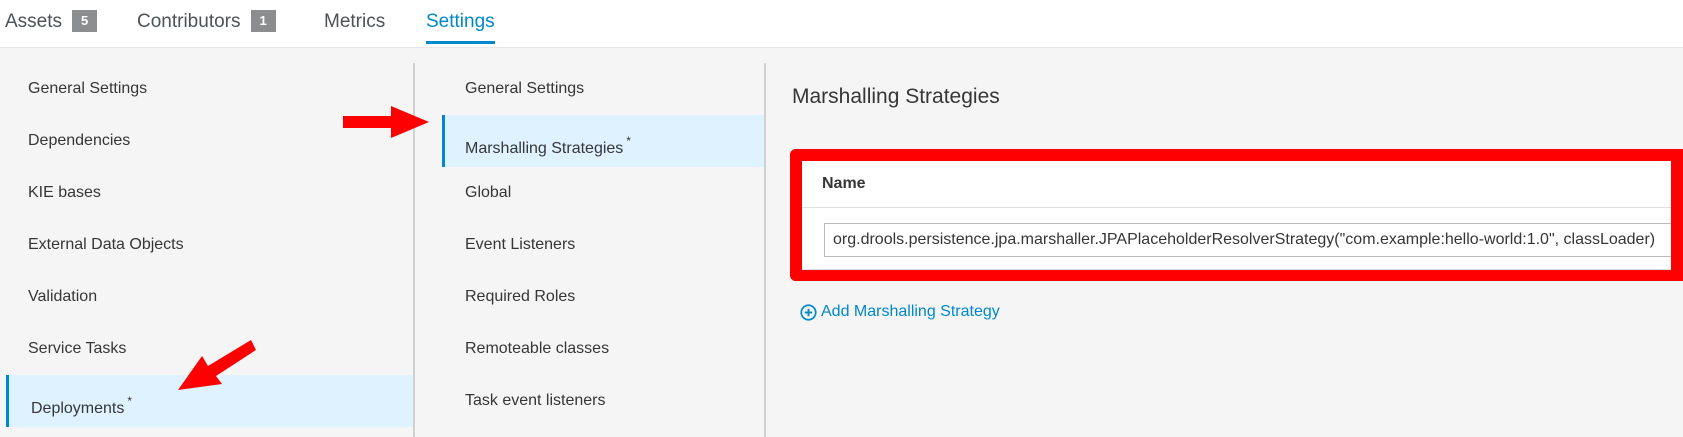  I want to click on deployments-item-marshalling-strategies: Marshalling Strategies *, so click(603, 141).